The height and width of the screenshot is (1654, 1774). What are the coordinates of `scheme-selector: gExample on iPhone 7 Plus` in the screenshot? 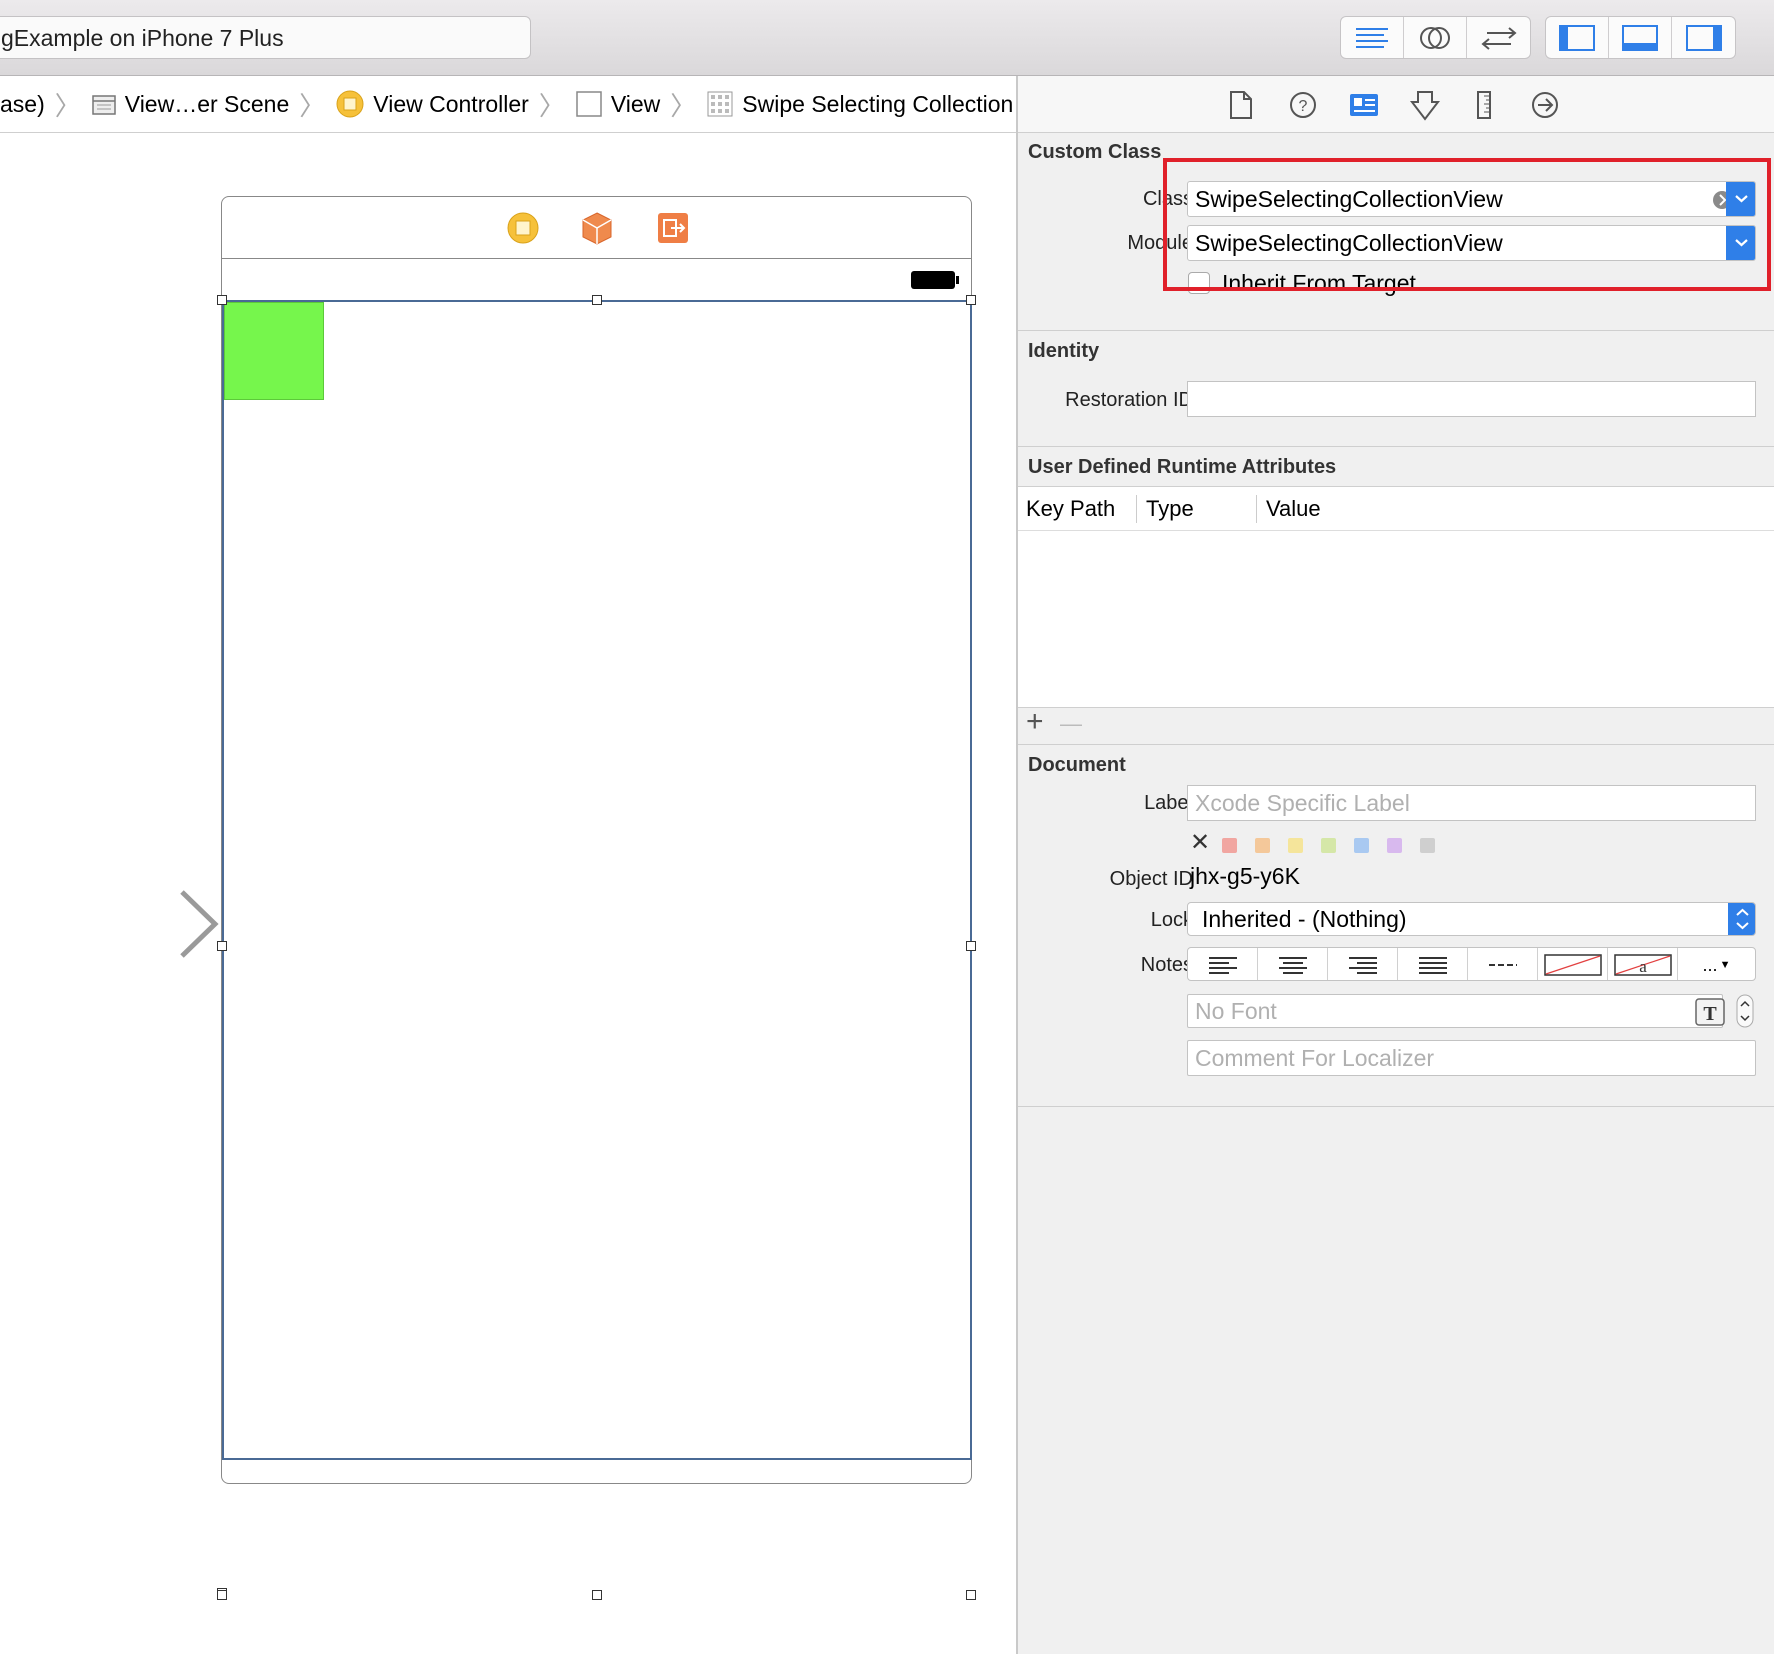 It's located at (265, 37).